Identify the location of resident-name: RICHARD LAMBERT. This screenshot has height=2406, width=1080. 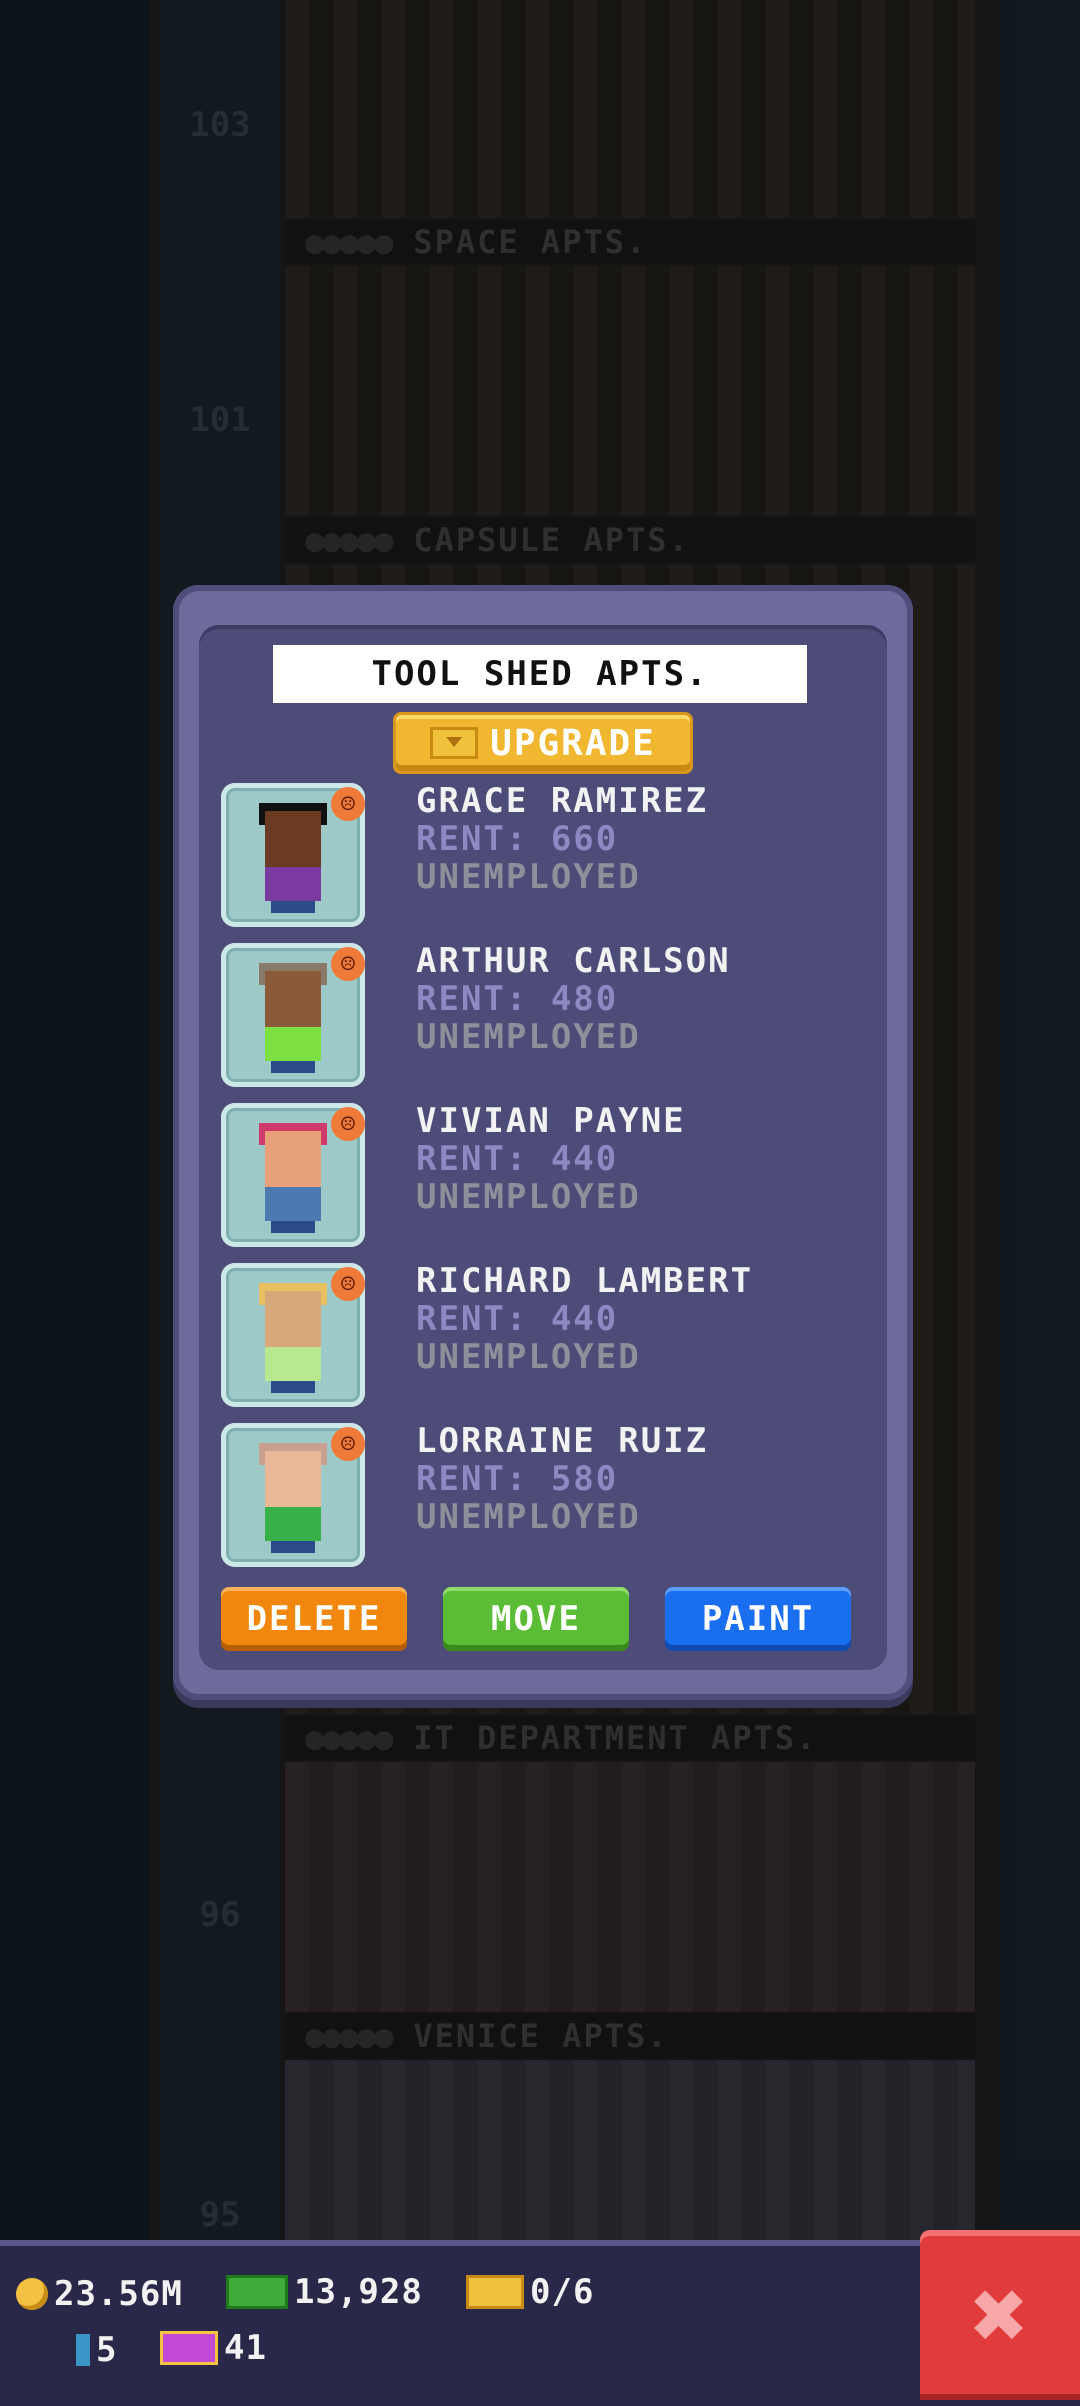
(585, 1281).